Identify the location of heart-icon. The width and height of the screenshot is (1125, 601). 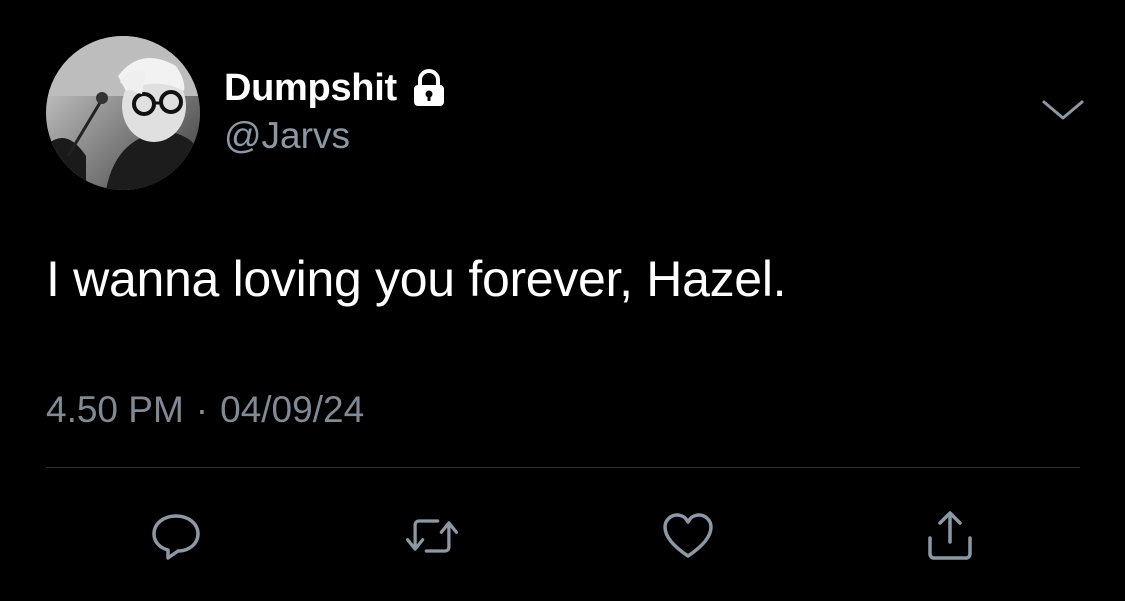
(688, 535).